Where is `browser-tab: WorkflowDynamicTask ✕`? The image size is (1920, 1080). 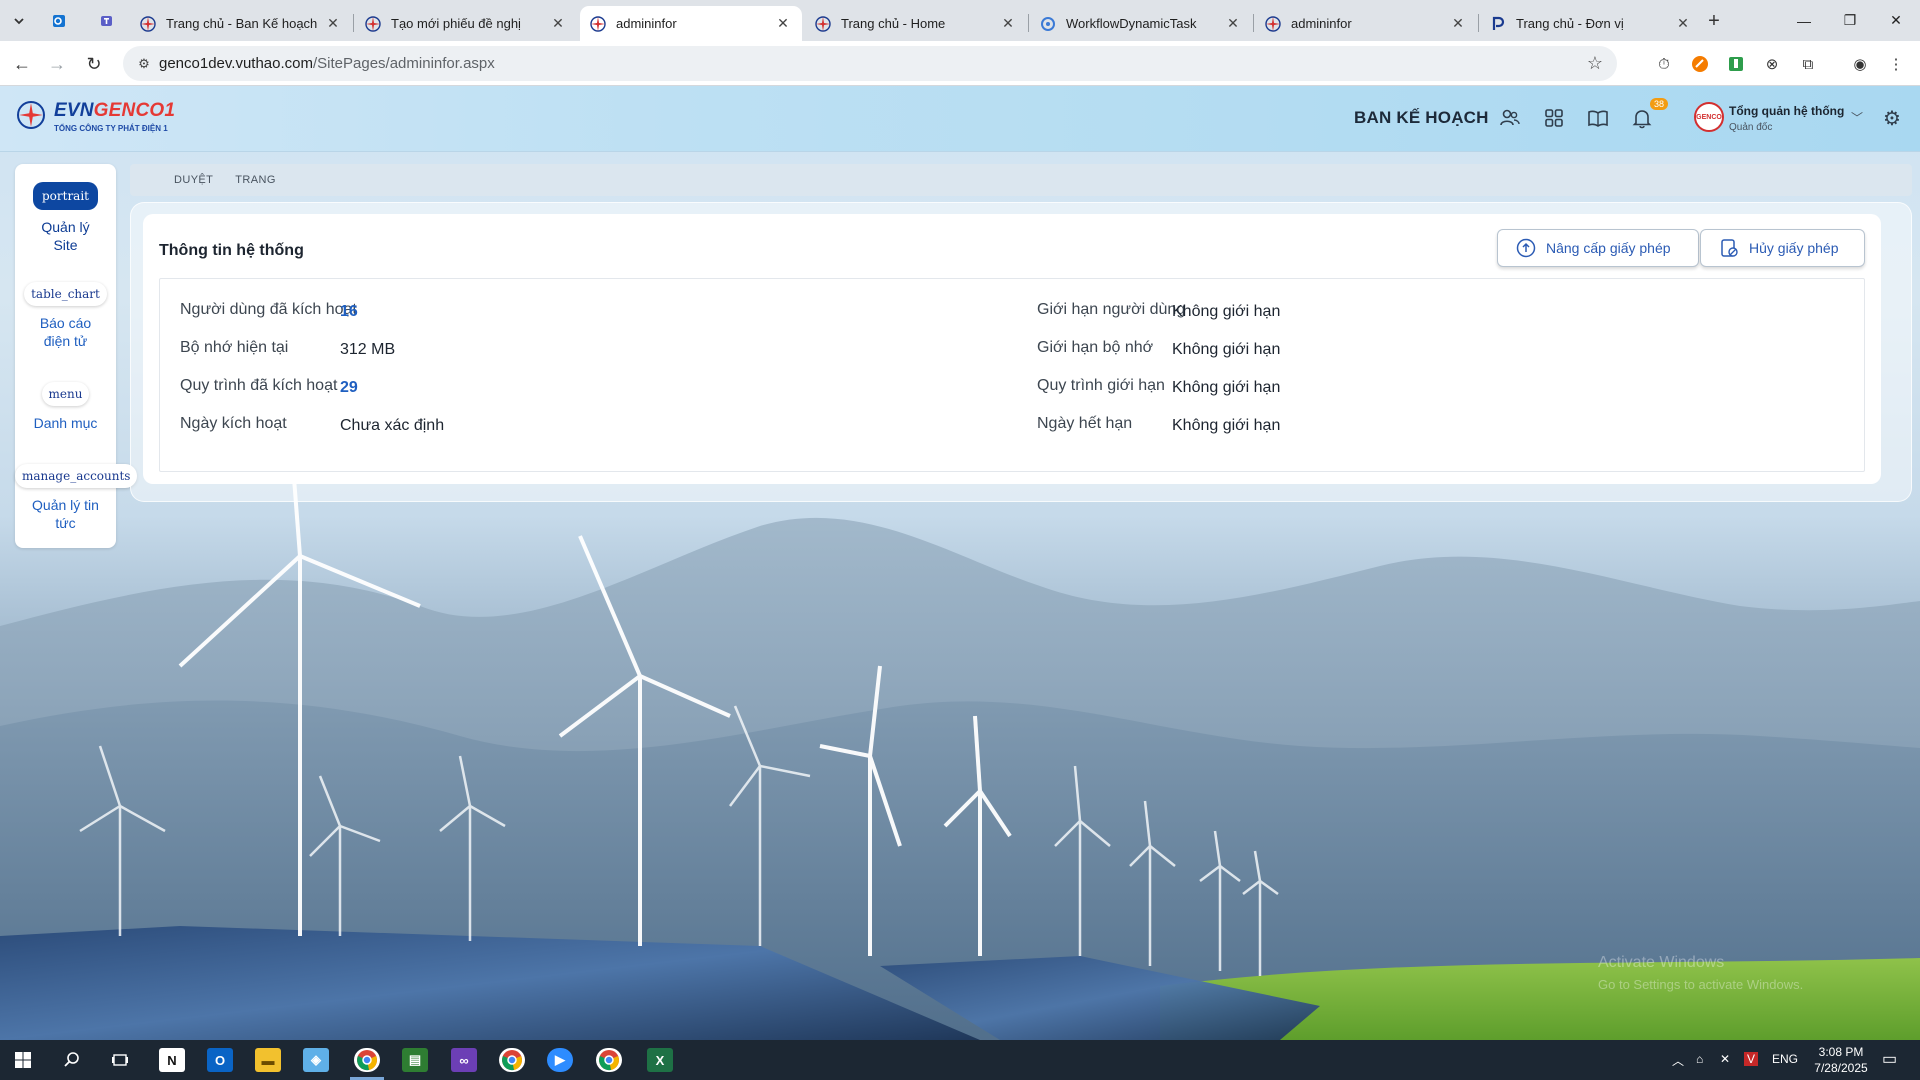 browser-tab: WorkflowDynamicTask ✕ is located at coordinates (1141, 23).